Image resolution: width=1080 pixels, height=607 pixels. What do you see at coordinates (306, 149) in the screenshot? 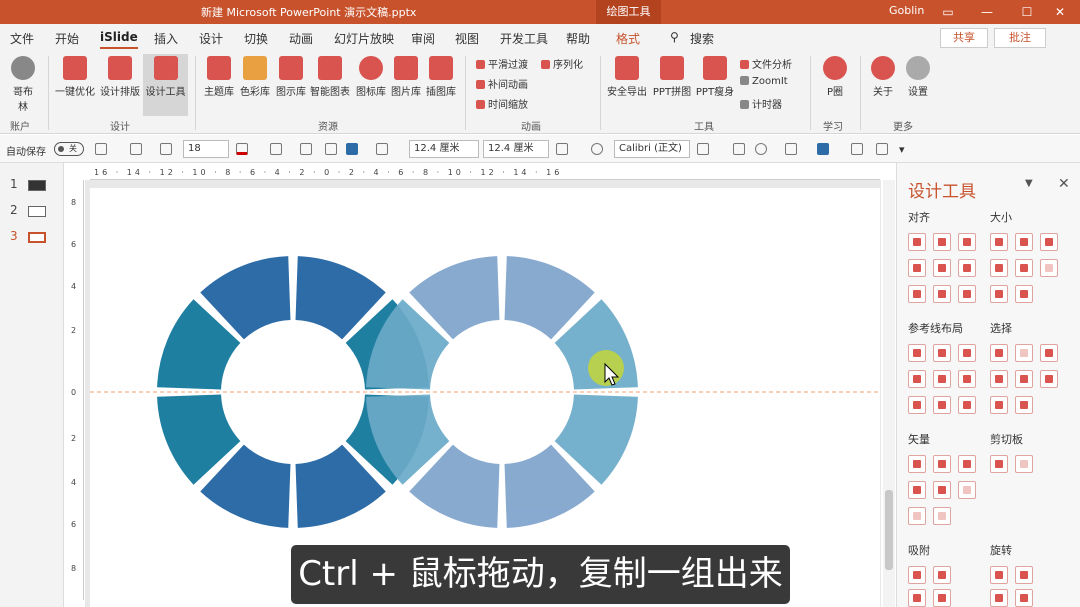
I see `group-icon` at bounding box center [306, 149].